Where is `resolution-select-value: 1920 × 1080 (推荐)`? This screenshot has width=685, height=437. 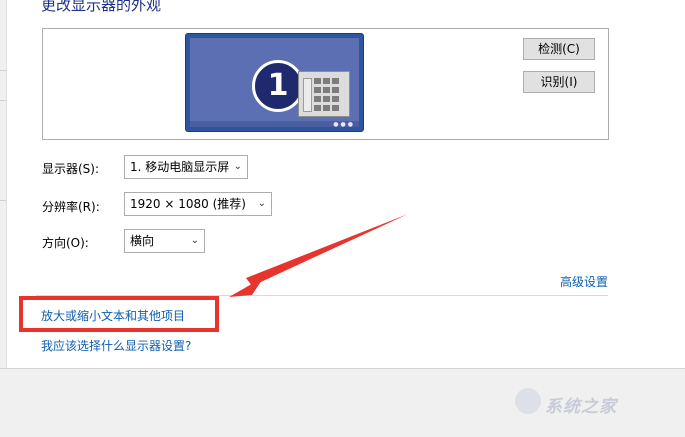 resolution-select-value: 1920 × 1080 (推荐) is located at coordinates (188, 204).